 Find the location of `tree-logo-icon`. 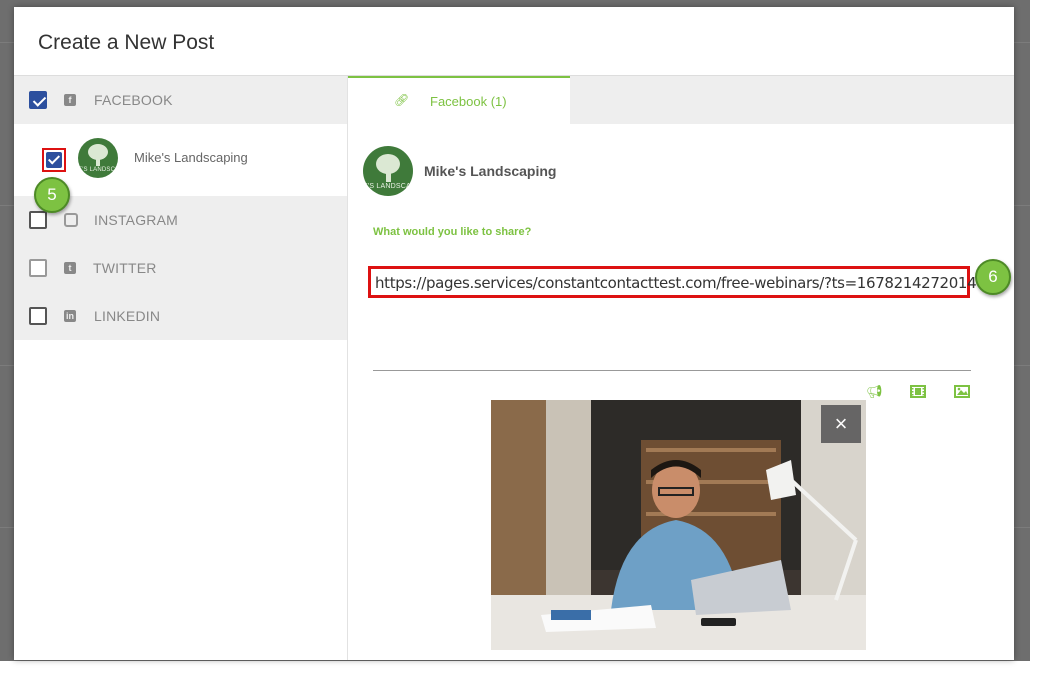

tree-logo-icon is located at coordinates (388, 164).